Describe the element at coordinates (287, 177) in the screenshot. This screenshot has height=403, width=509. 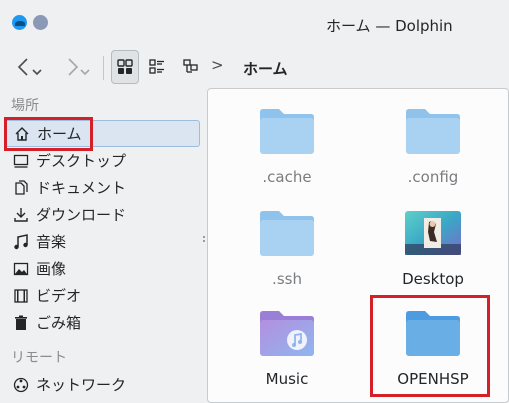
I see `file-name: .cache` at that location.